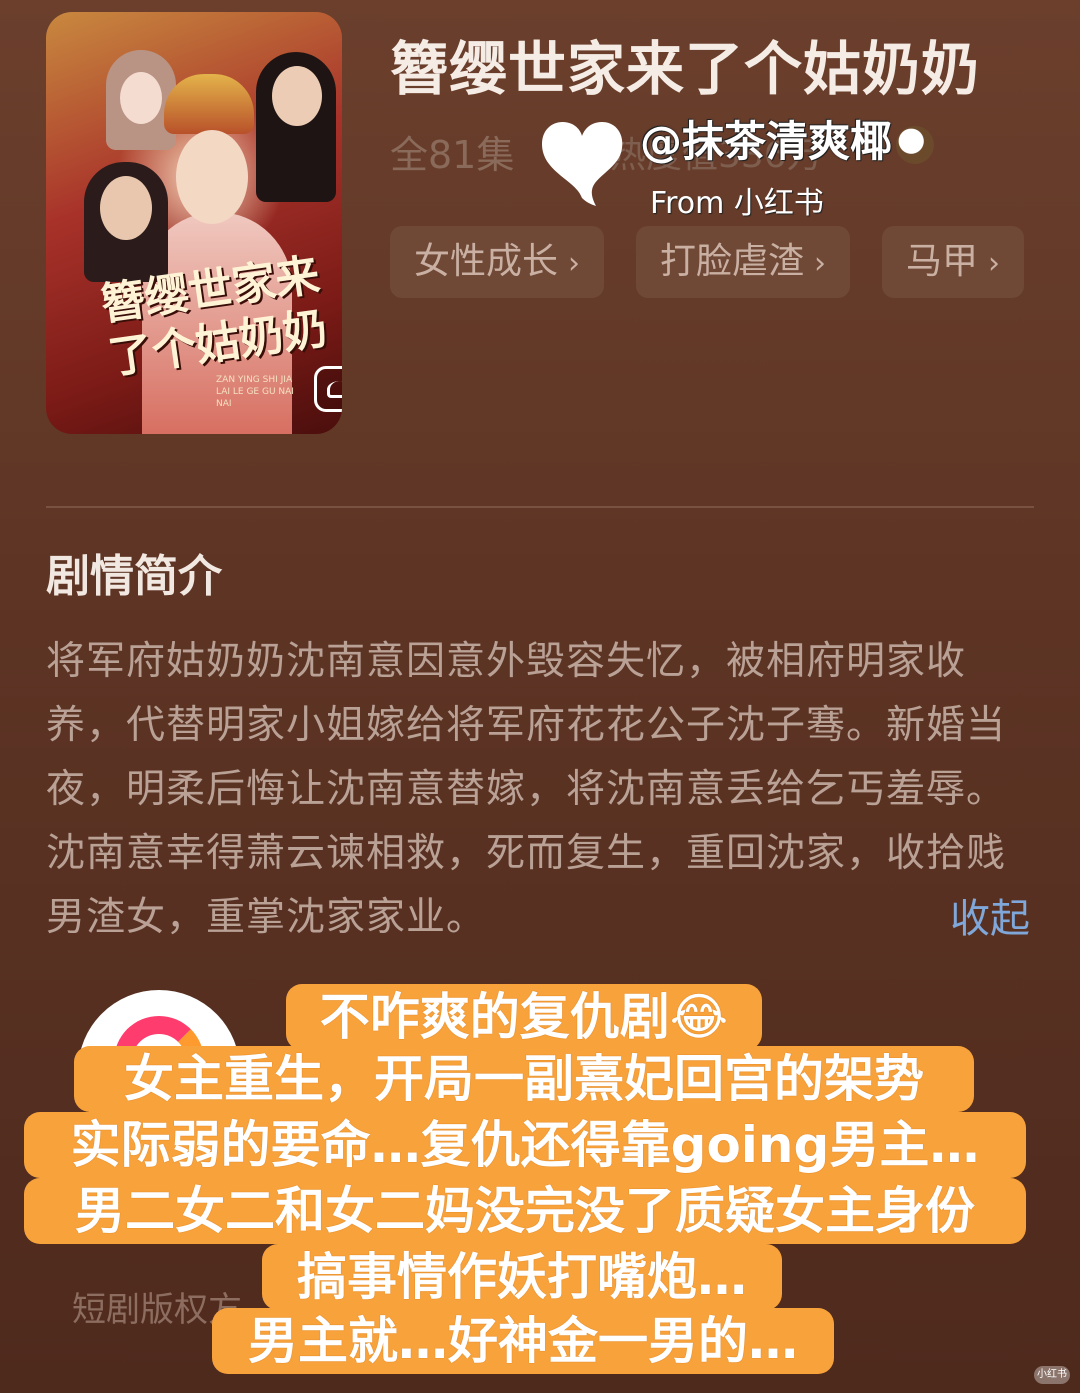  I want to click on overlay-line: 男二女二和女二妈没完没了质疑女主身份, so click(525, 1211).